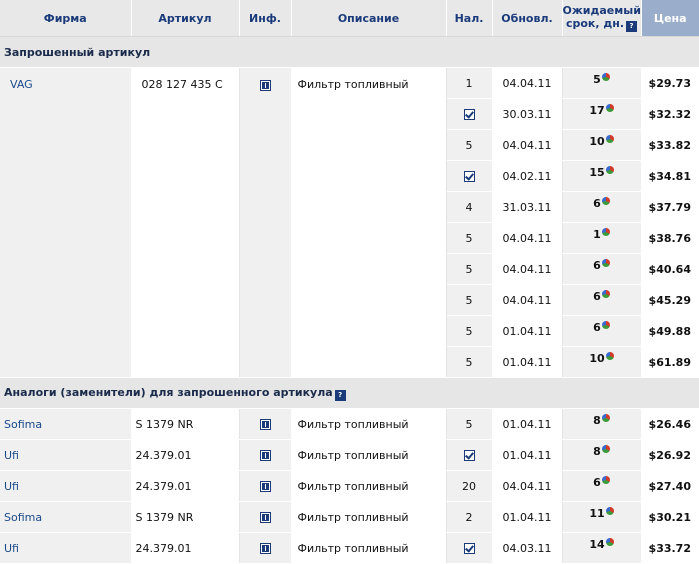 Image resolution: width=699 pixels, height=564 pixels. What do you see at coordinates (669, 83) in the screenshot?
I see `price: $29.73` at bounding box center [669, 83].